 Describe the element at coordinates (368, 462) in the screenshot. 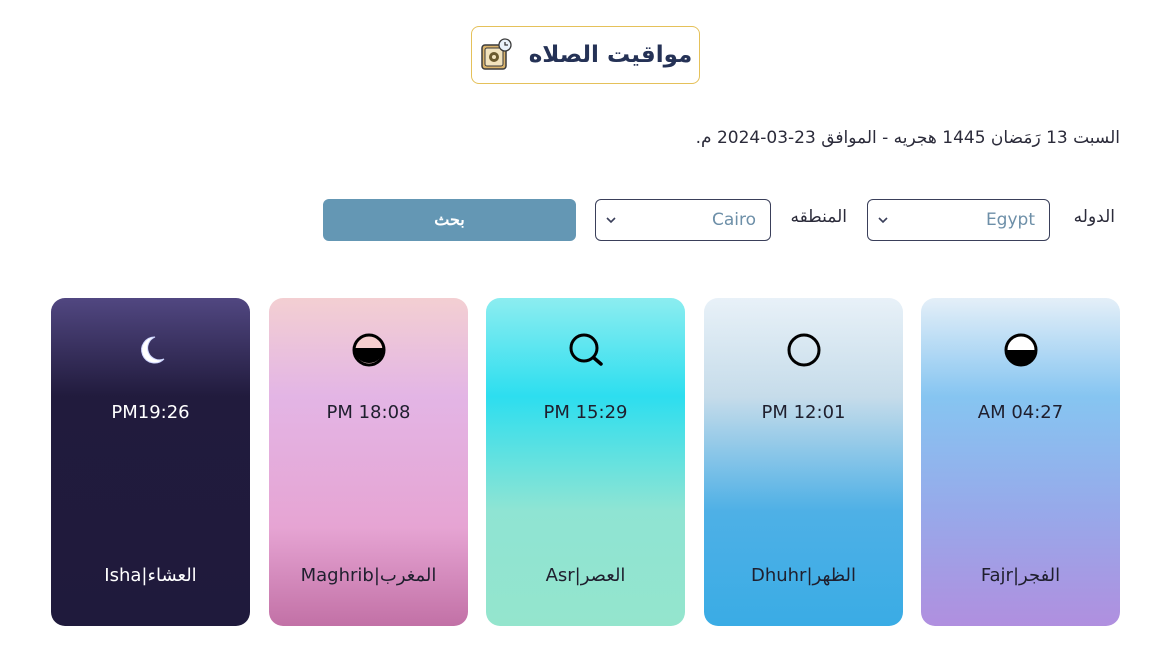

I see `prayer-card-maghrib: PM 18:08 Maghrib|المغرب` at that location.